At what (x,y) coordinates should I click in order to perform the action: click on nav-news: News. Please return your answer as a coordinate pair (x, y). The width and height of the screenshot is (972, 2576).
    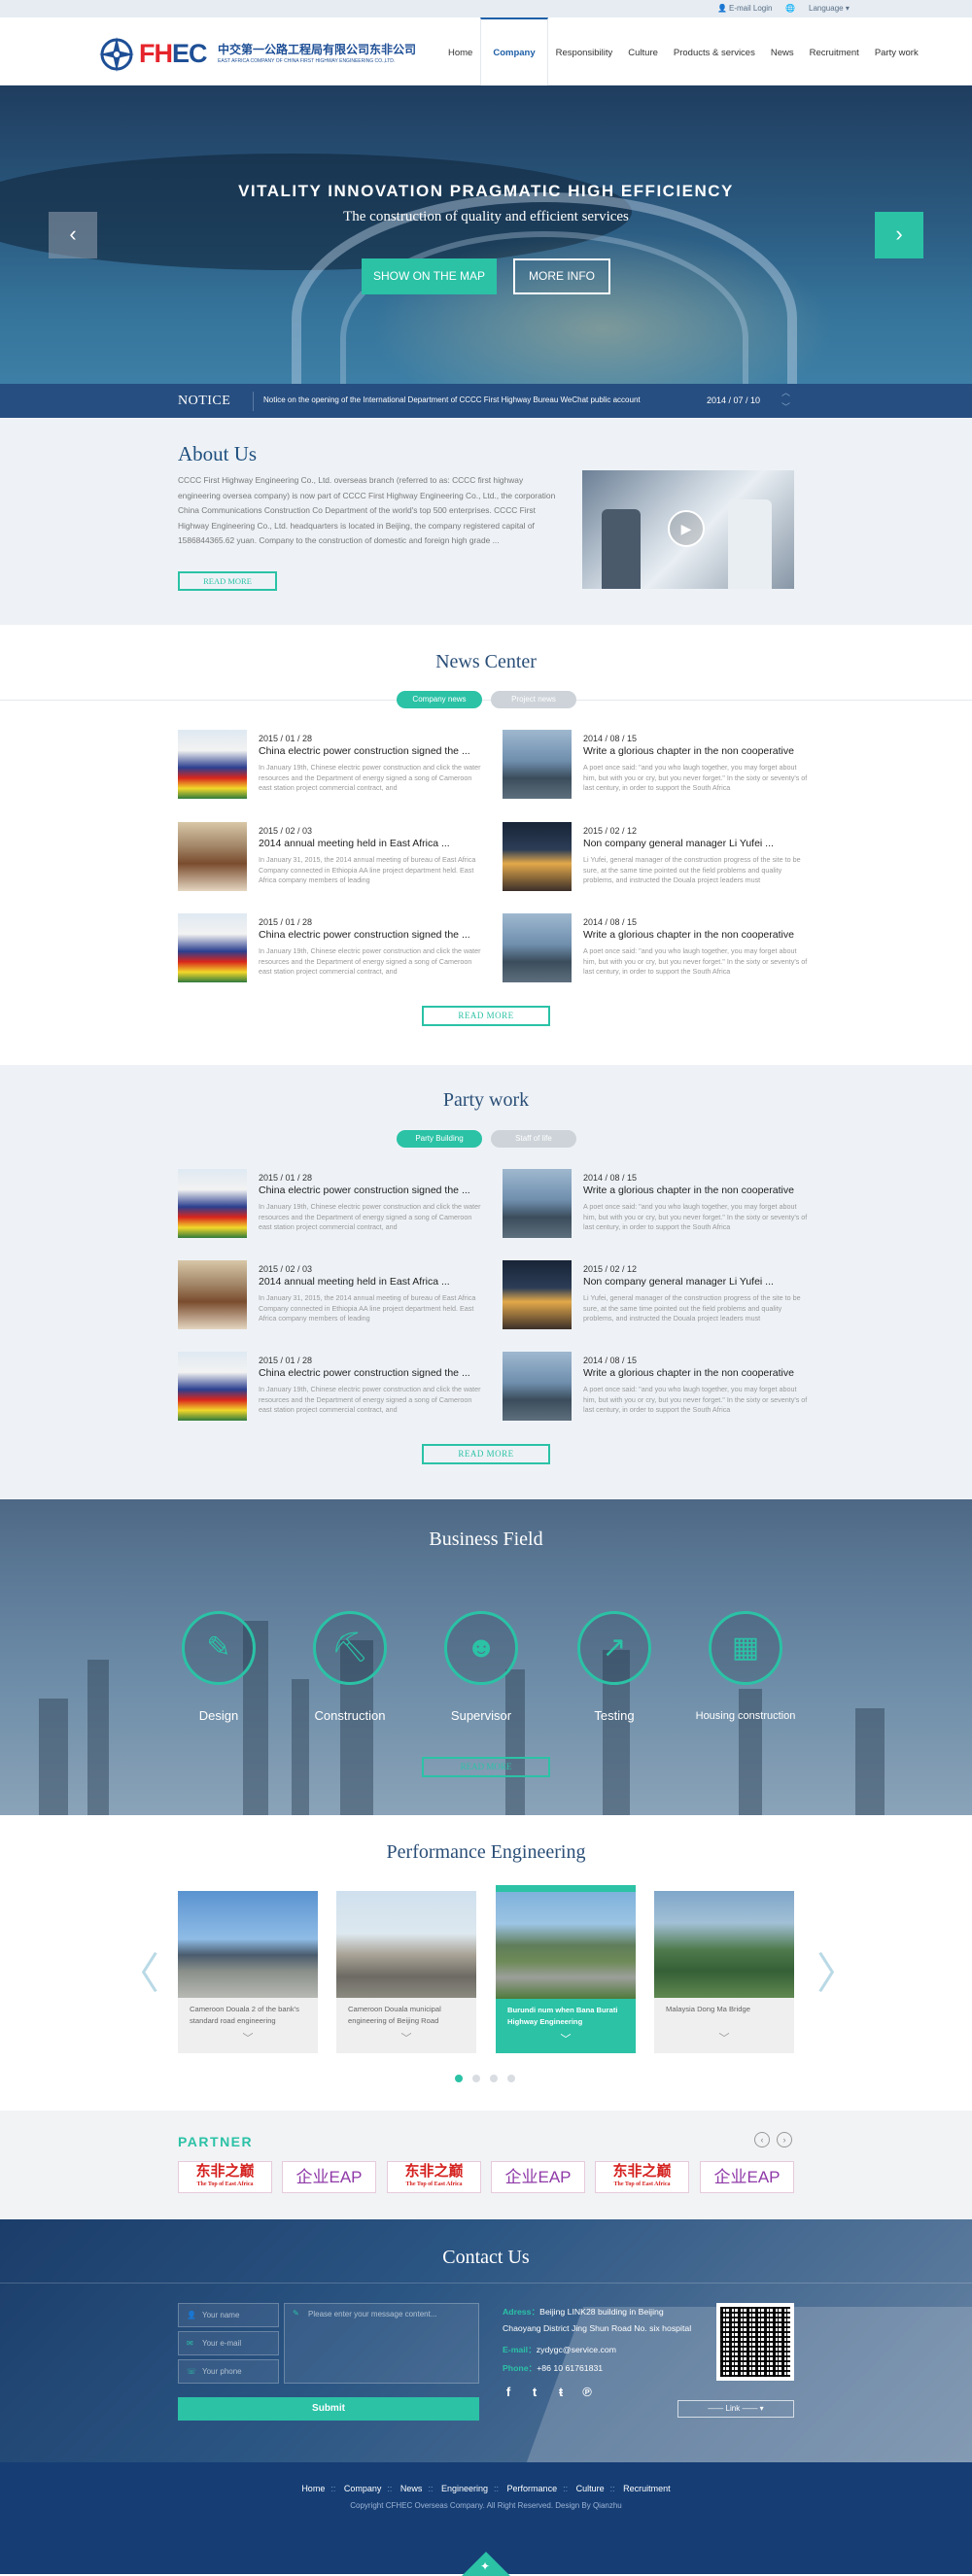
    Looking at the image, I should click on (782, 51).